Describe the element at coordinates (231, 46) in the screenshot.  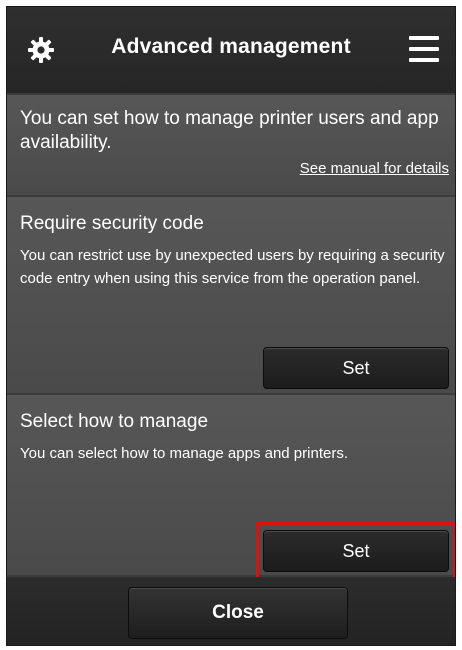
I see `page-title: Advanced management` at that location.